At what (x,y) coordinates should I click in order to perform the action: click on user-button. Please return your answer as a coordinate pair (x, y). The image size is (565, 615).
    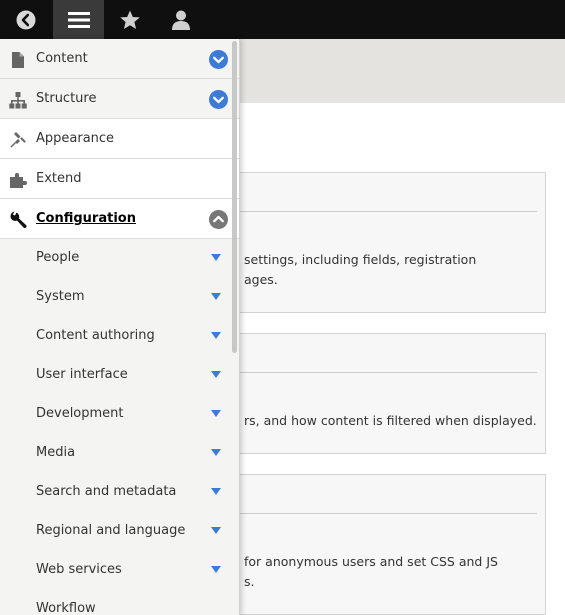
    Looking at the image, I should click on (181, 19).